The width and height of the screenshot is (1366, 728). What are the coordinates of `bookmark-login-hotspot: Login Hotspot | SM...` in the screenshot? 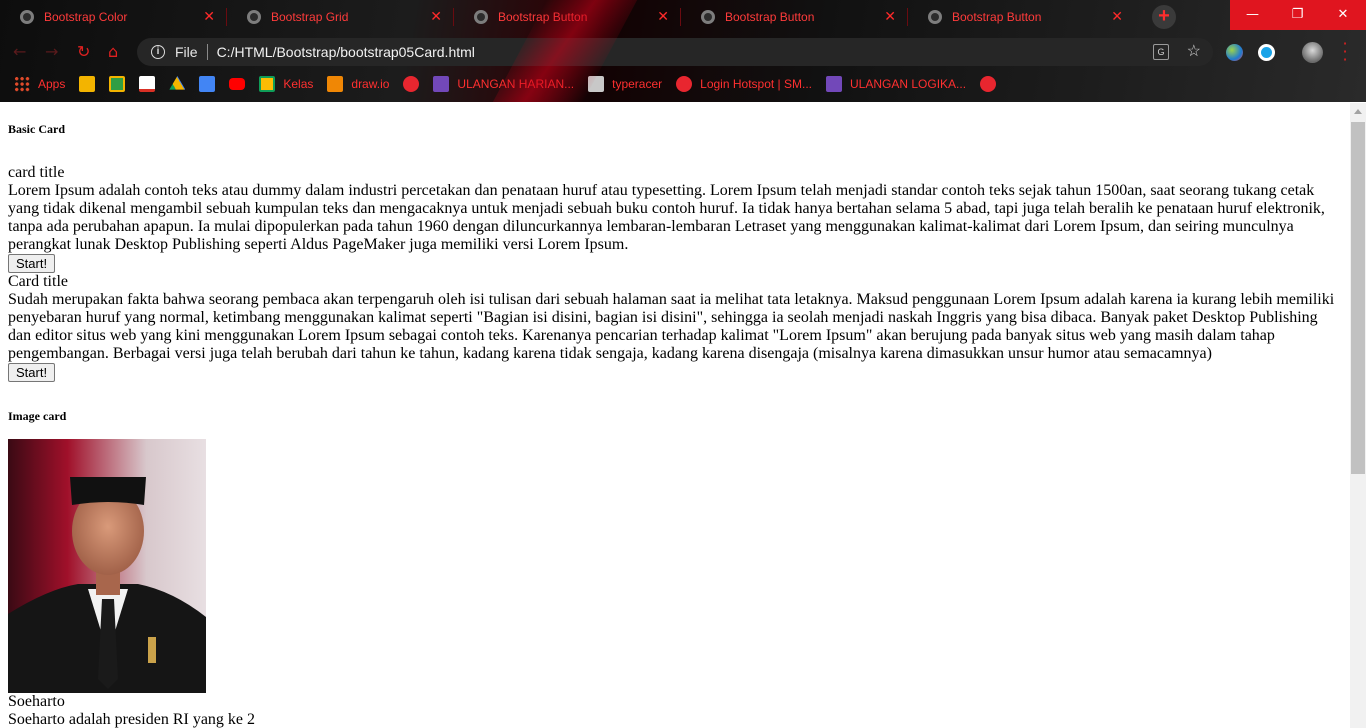 It's located at (744, 84).